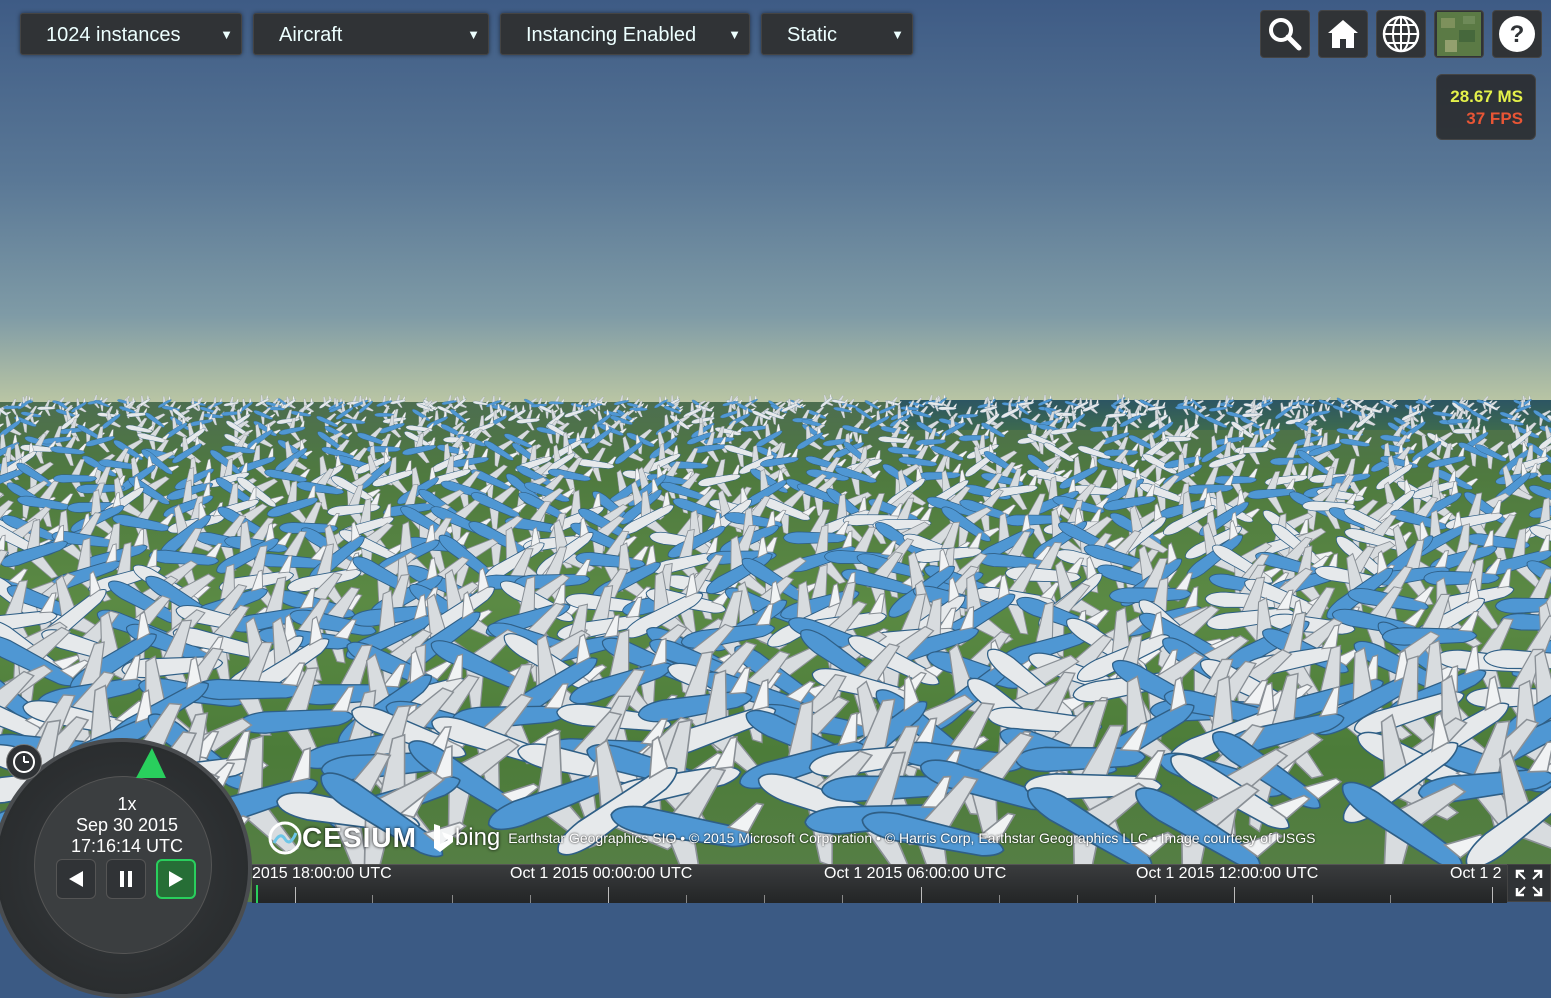 The height and width of the screenshot is (998, 1551). I want to click on home-button, so click(1343, 34).